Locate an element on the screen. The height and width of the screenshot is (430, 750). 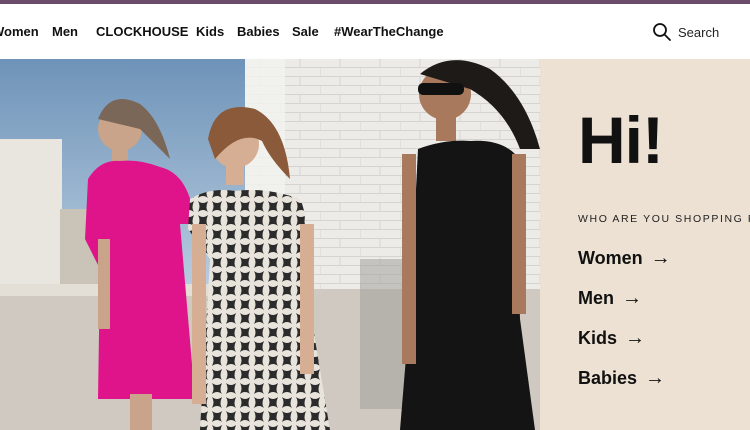
shopping-for-prompt: WHO ARE YOU SHOPPING FOR? is located at coordinates (664, 219).